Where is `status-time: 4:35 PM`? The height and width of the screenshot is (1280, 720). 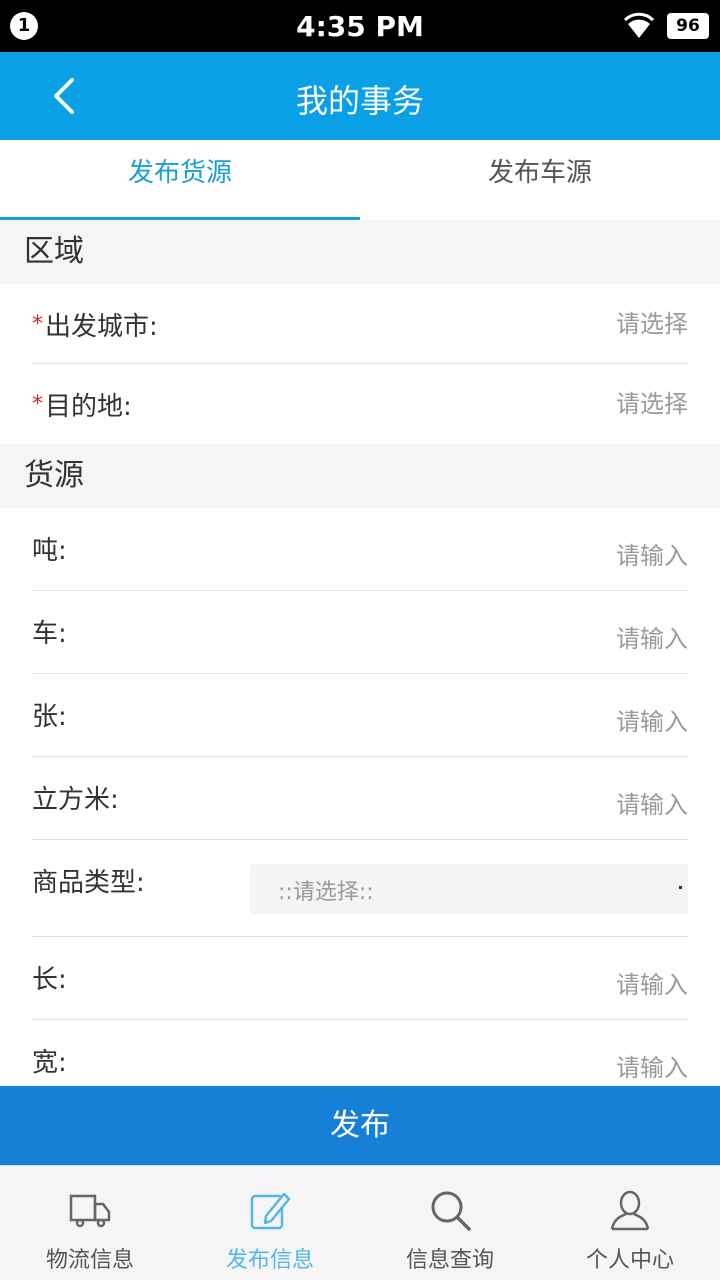 status-time: 4:35 PM is located at coordinates (360, 26).